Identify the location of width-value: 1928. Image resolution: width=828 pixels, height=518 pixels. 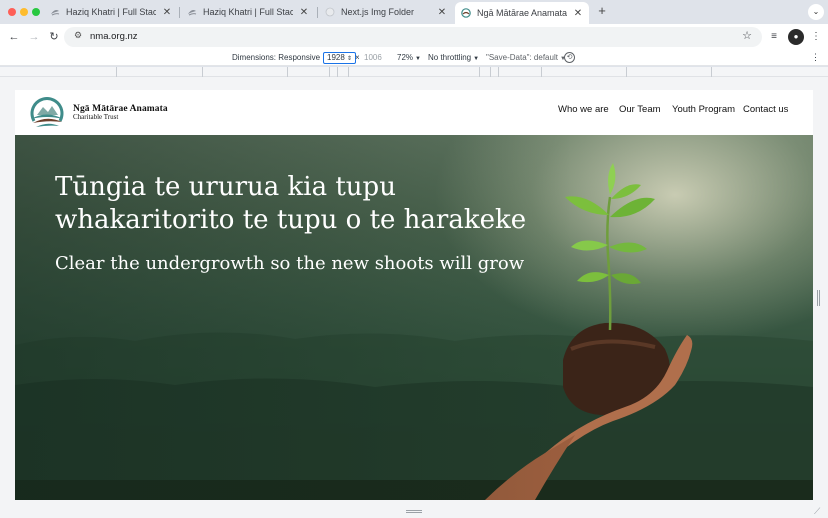
(336, 57).